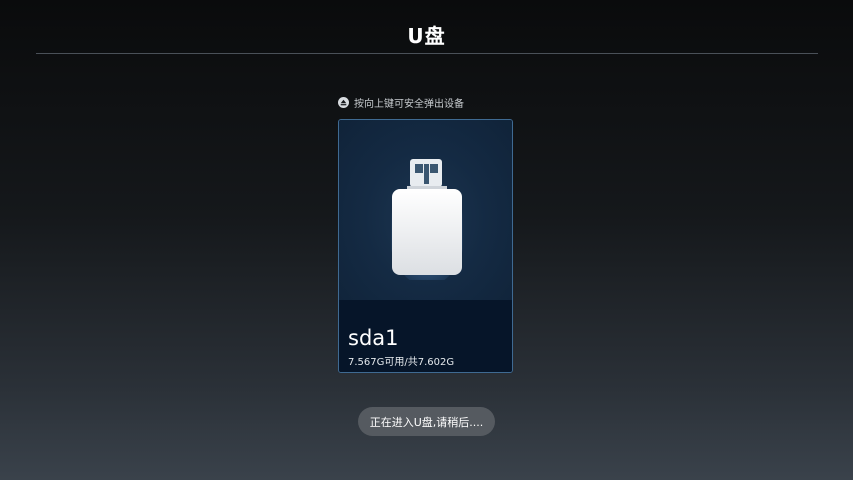 The height and width of the screenshot is (480, 853). What do you see at coordinates (401, 362) in the screenshot?
I see `device-capacity: 7.567G可用/共7.602G` at bounding box center [401, 362].